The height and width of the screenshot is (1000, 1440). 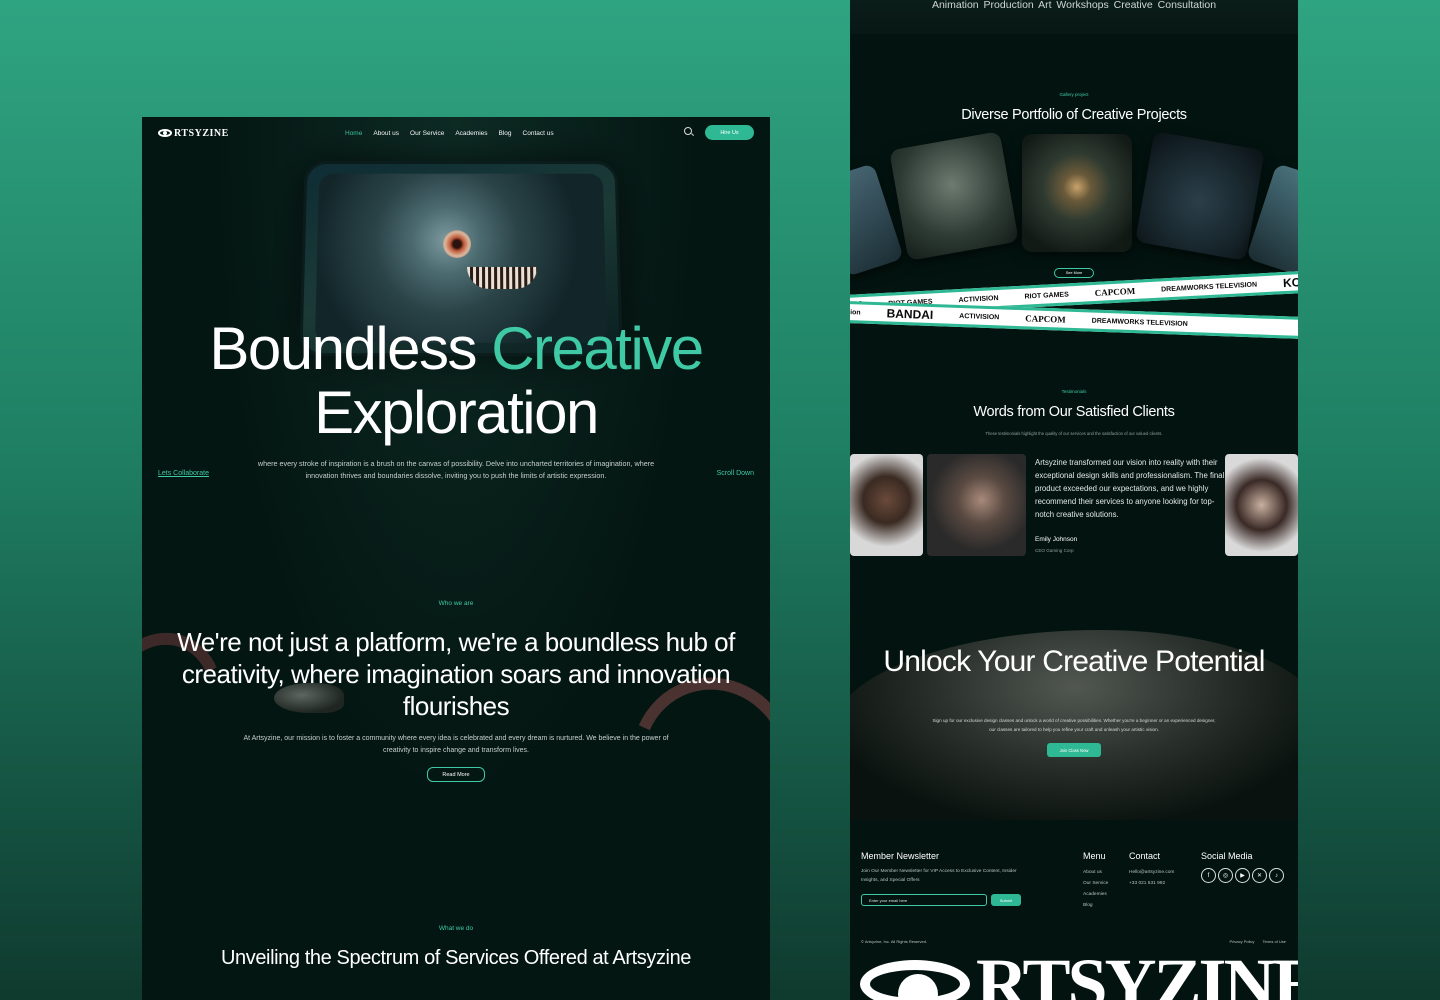 I want to click on nav-home: Home, so click(x=353, y=133).